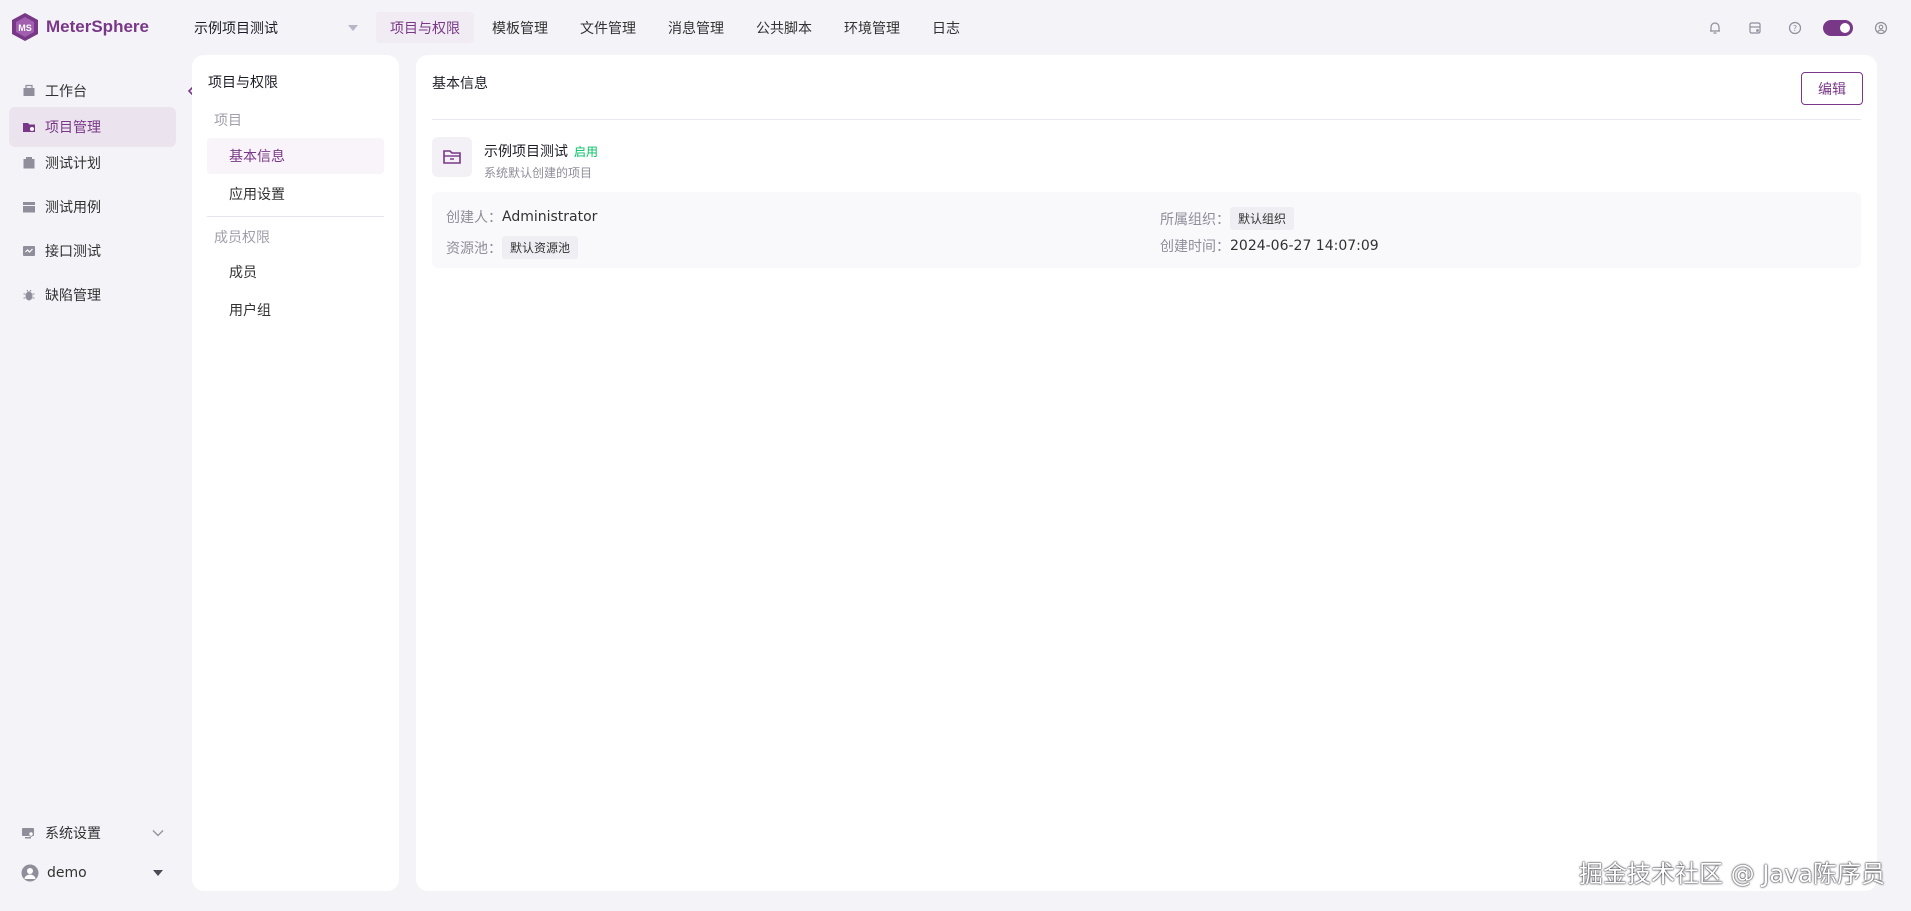 Image resolution: width=1911 pixels, height=911 pixels. What do you see at coordinates (295, 216) in the screenshot?
I see `menu-divider` at bounding box center [295, 216].